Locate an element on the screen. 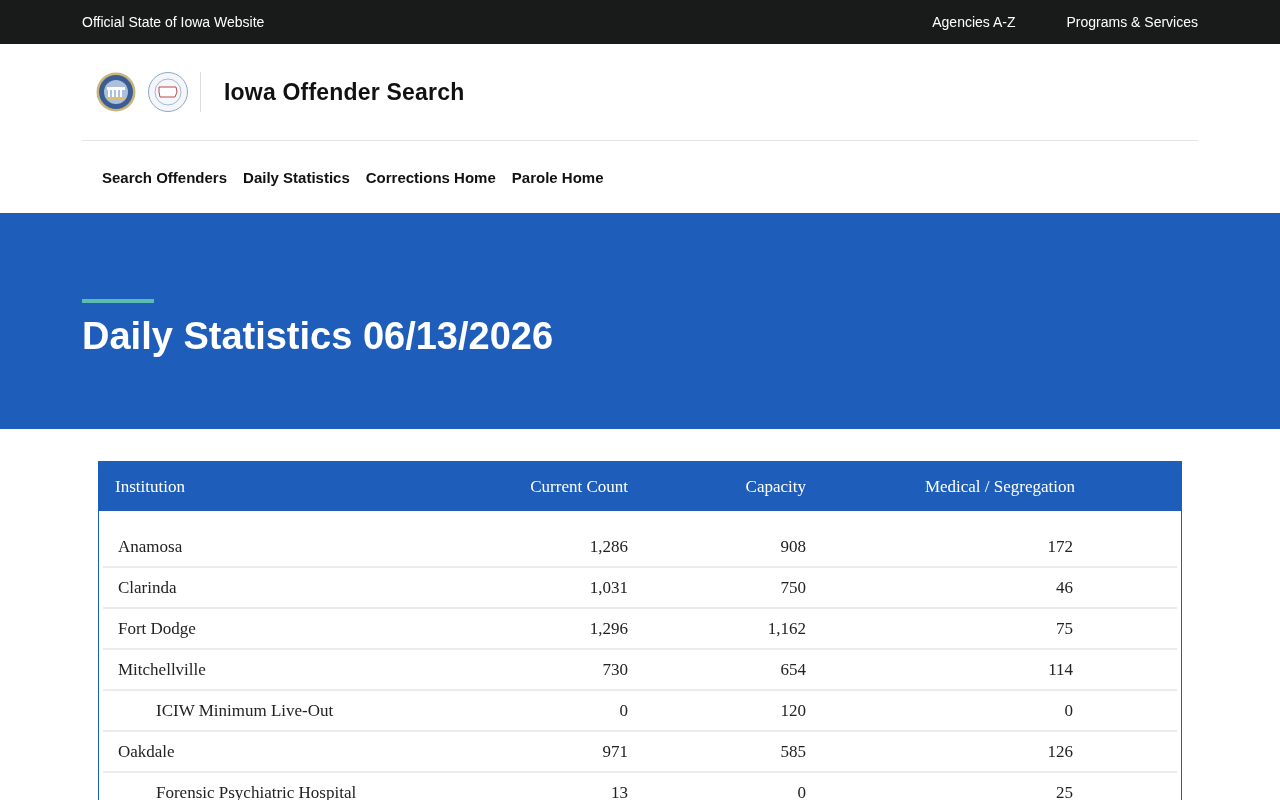 Image resolution: width=1280 pixels, height=800 pixels. column-header: Institution is located at coordinates (150, 486).